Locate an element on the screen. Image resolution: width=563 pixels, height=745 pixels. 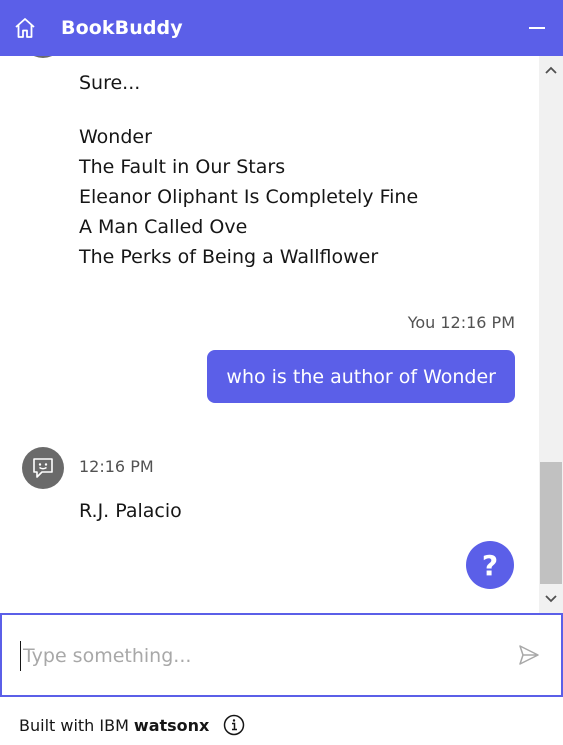
list-item: Eleanor Oliphant Is Completely Fine is located at coordinates (249, 197).